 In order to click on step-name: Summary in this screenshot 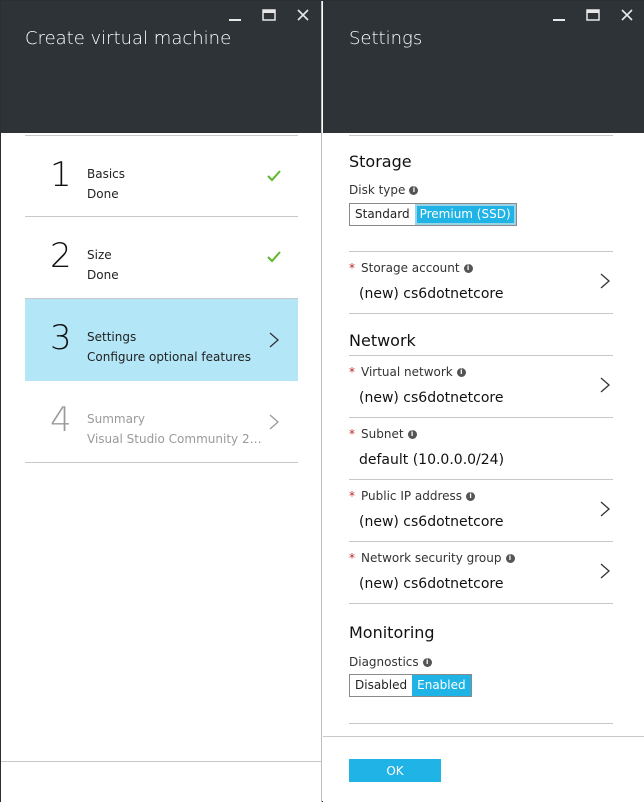, I will do `click(116, 419)`.